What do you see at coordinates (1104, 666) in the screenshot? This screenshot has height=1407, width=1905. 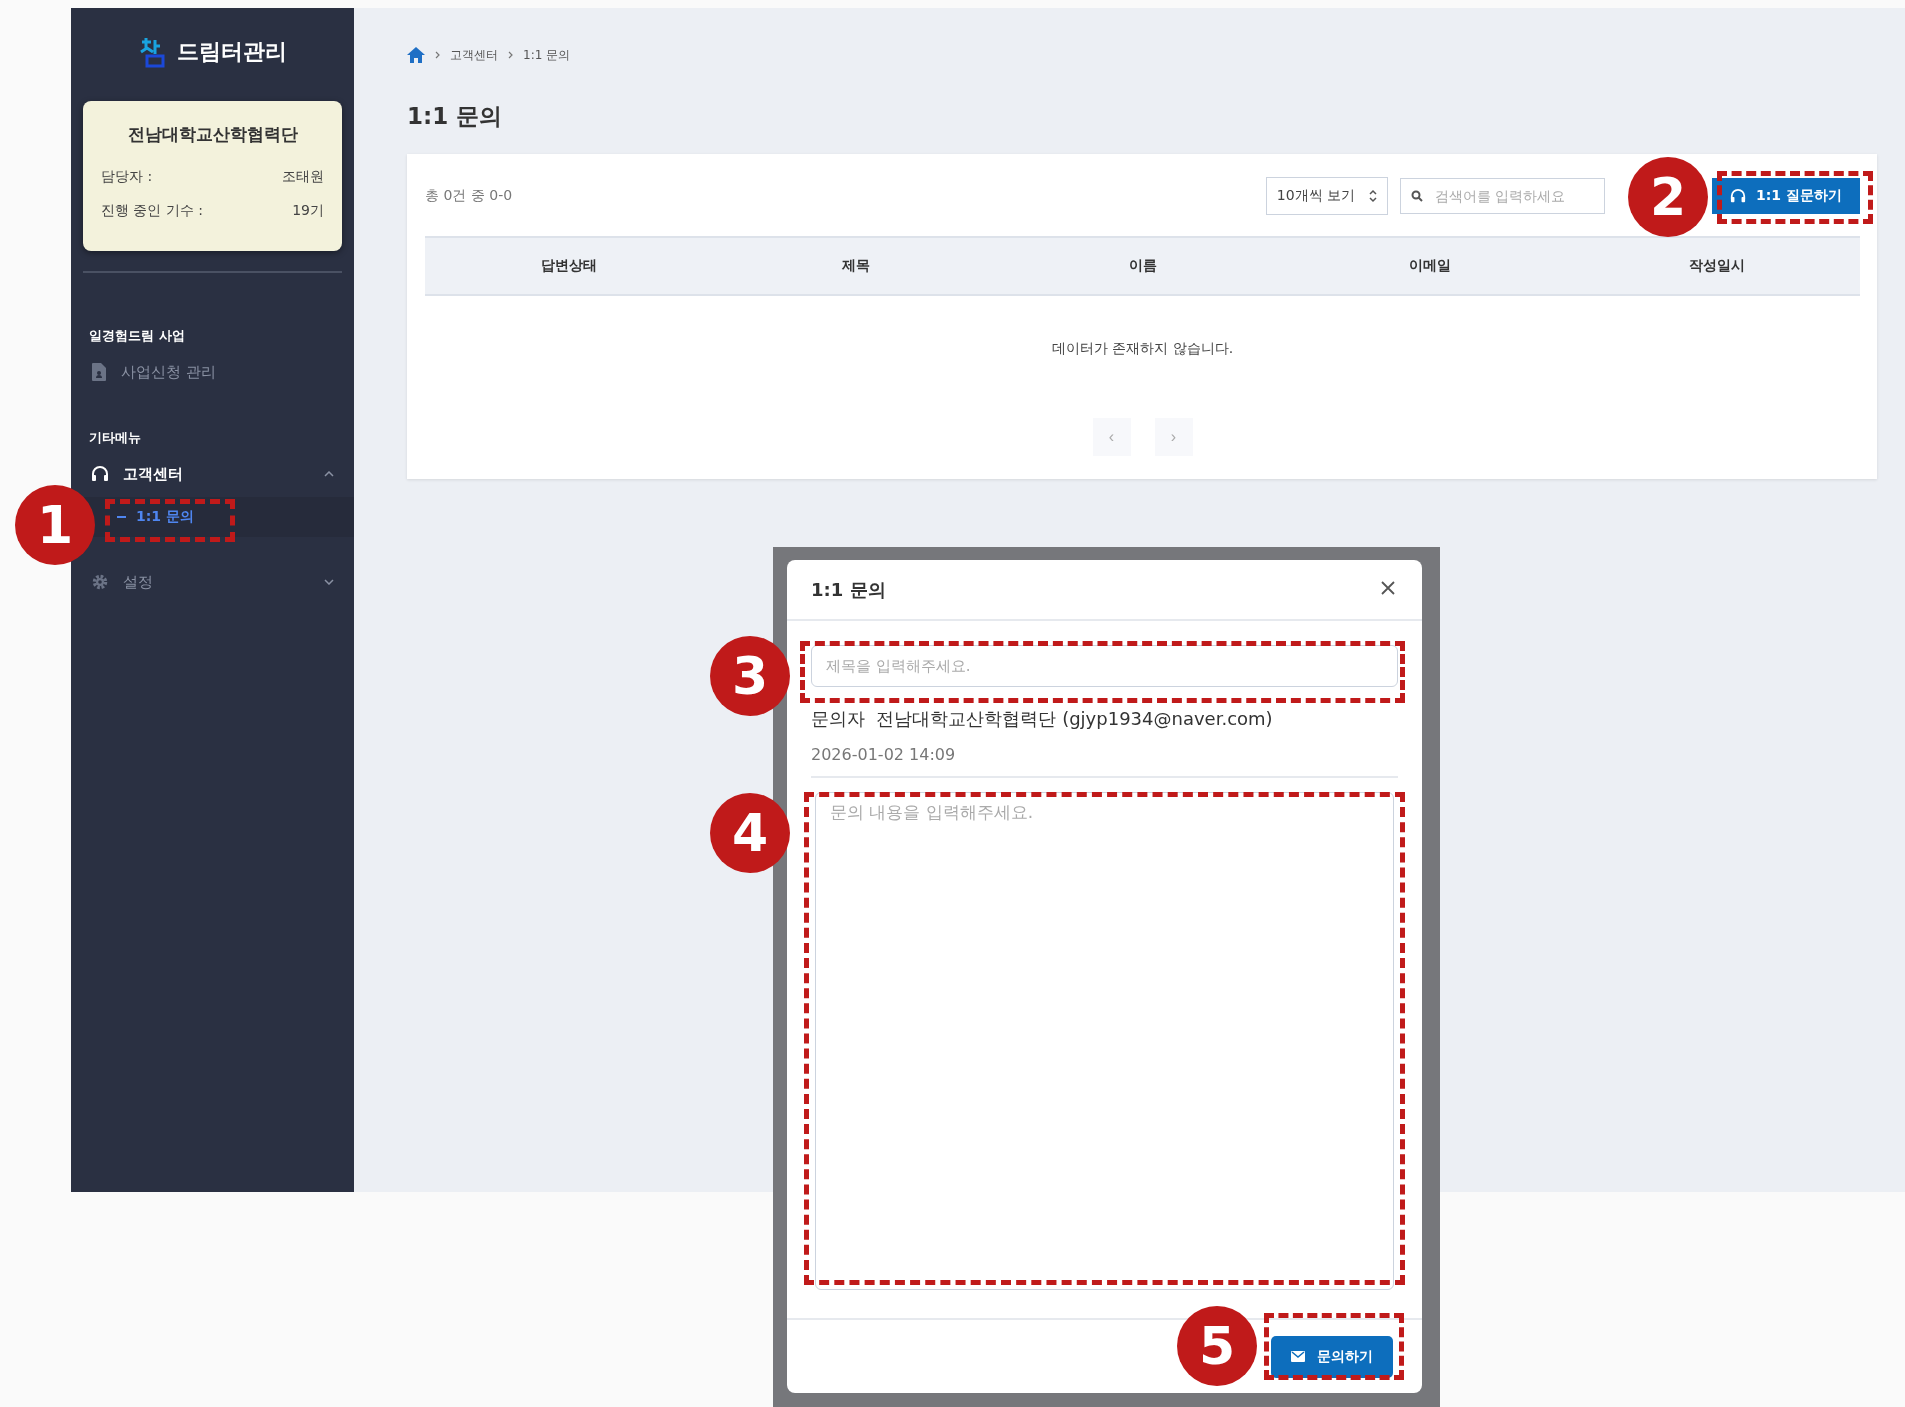 I see `subject-field: 제목을 입력해주세요.` at bounding box center [1104, 666].